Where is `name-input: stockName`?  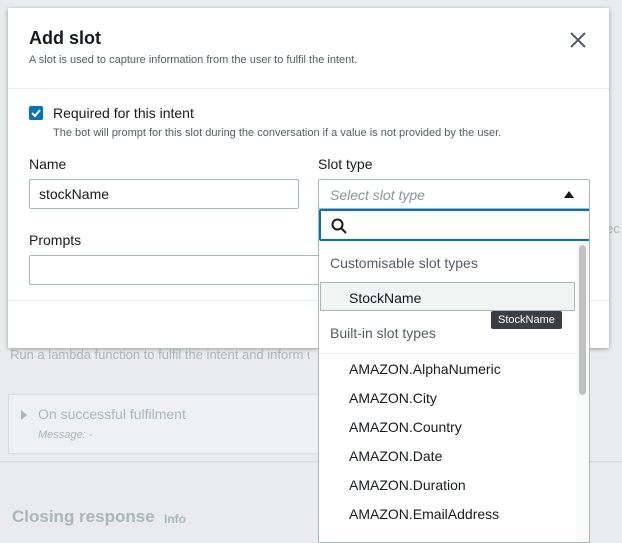
name-input: stockName is located at coordinates (164, 194).